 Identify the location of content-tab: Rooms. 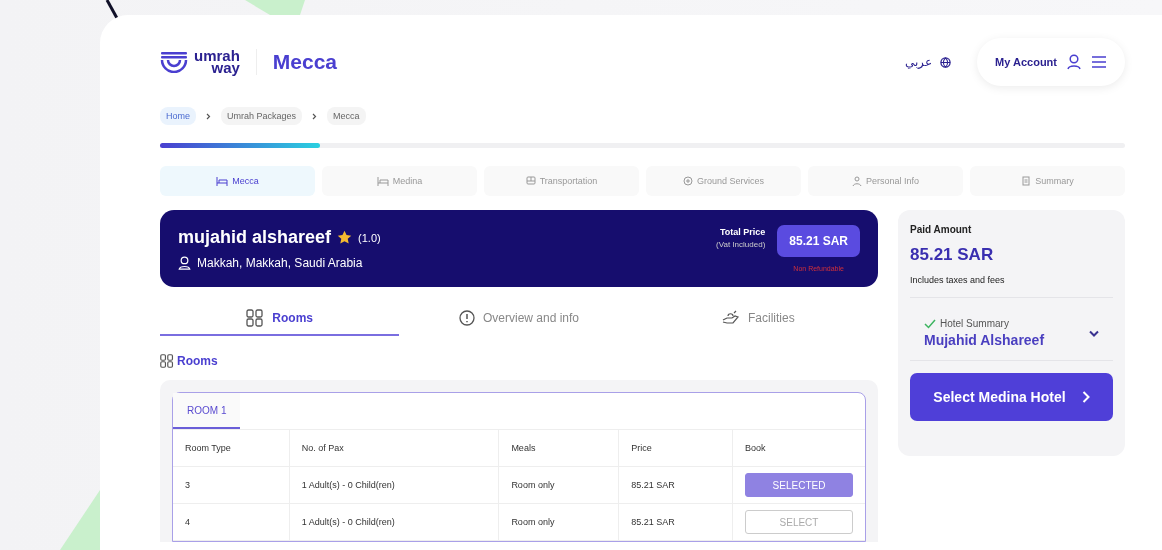
(280, 318).